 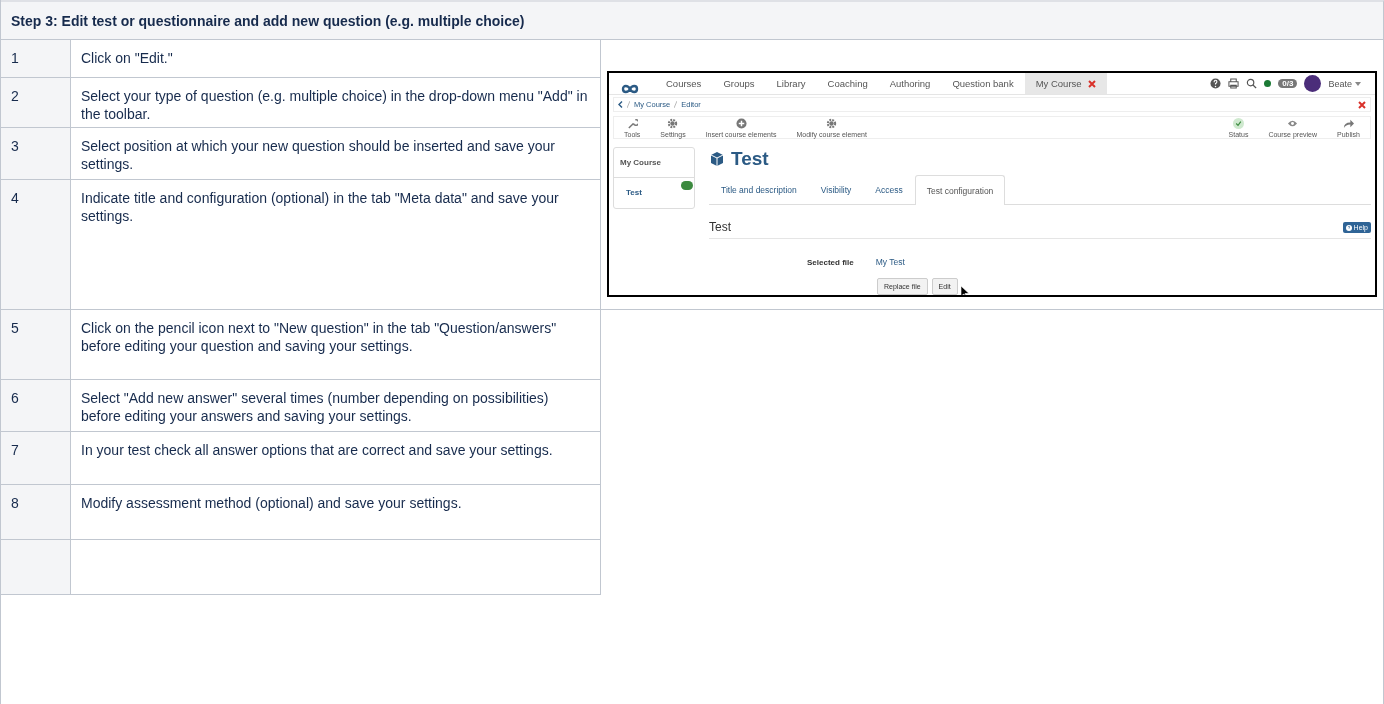 I want to click on tree-item: Test, so click(x=654, y=192).